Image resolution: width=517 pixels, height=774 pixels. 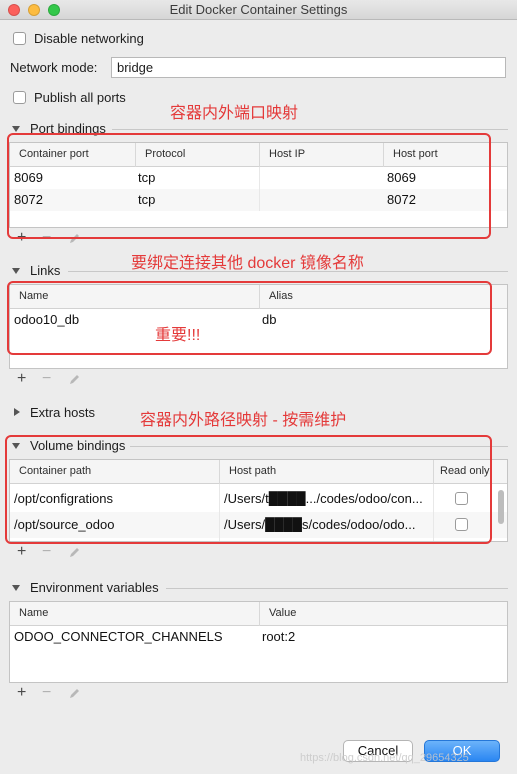 I want to click on port-bindings-collapse-icon, so click(x=16, y=129).